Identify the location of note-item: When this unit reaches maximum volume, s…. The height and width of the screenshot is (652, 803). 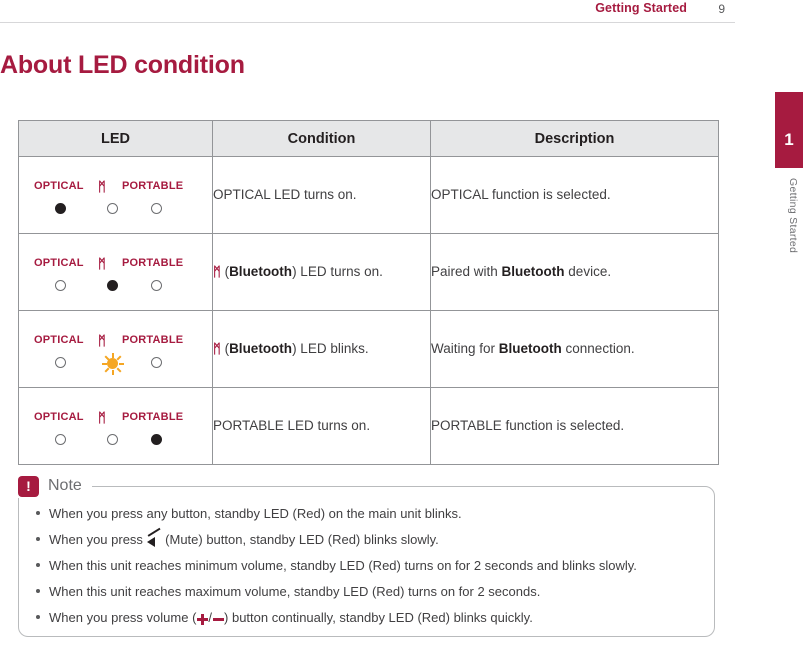
(366, 591).